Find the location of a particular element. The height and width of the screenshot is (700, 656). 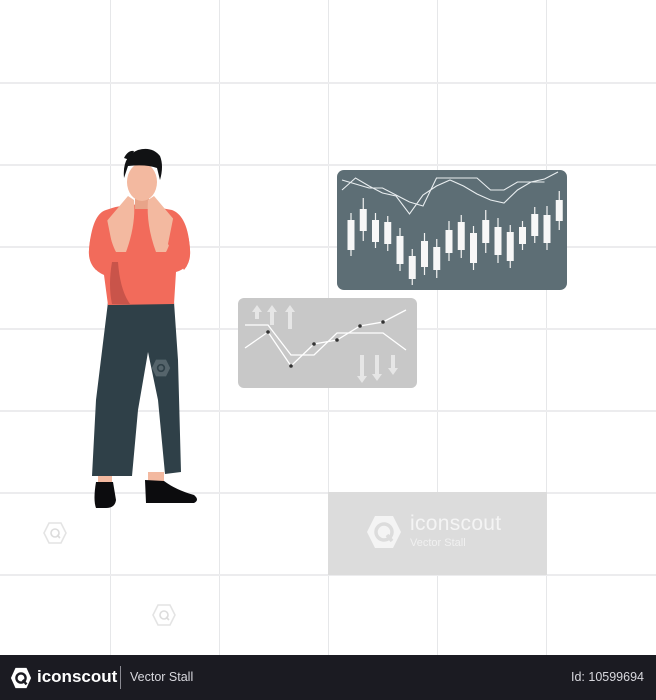

footer-author: Vector Stall is located at coordinates (161, 677).